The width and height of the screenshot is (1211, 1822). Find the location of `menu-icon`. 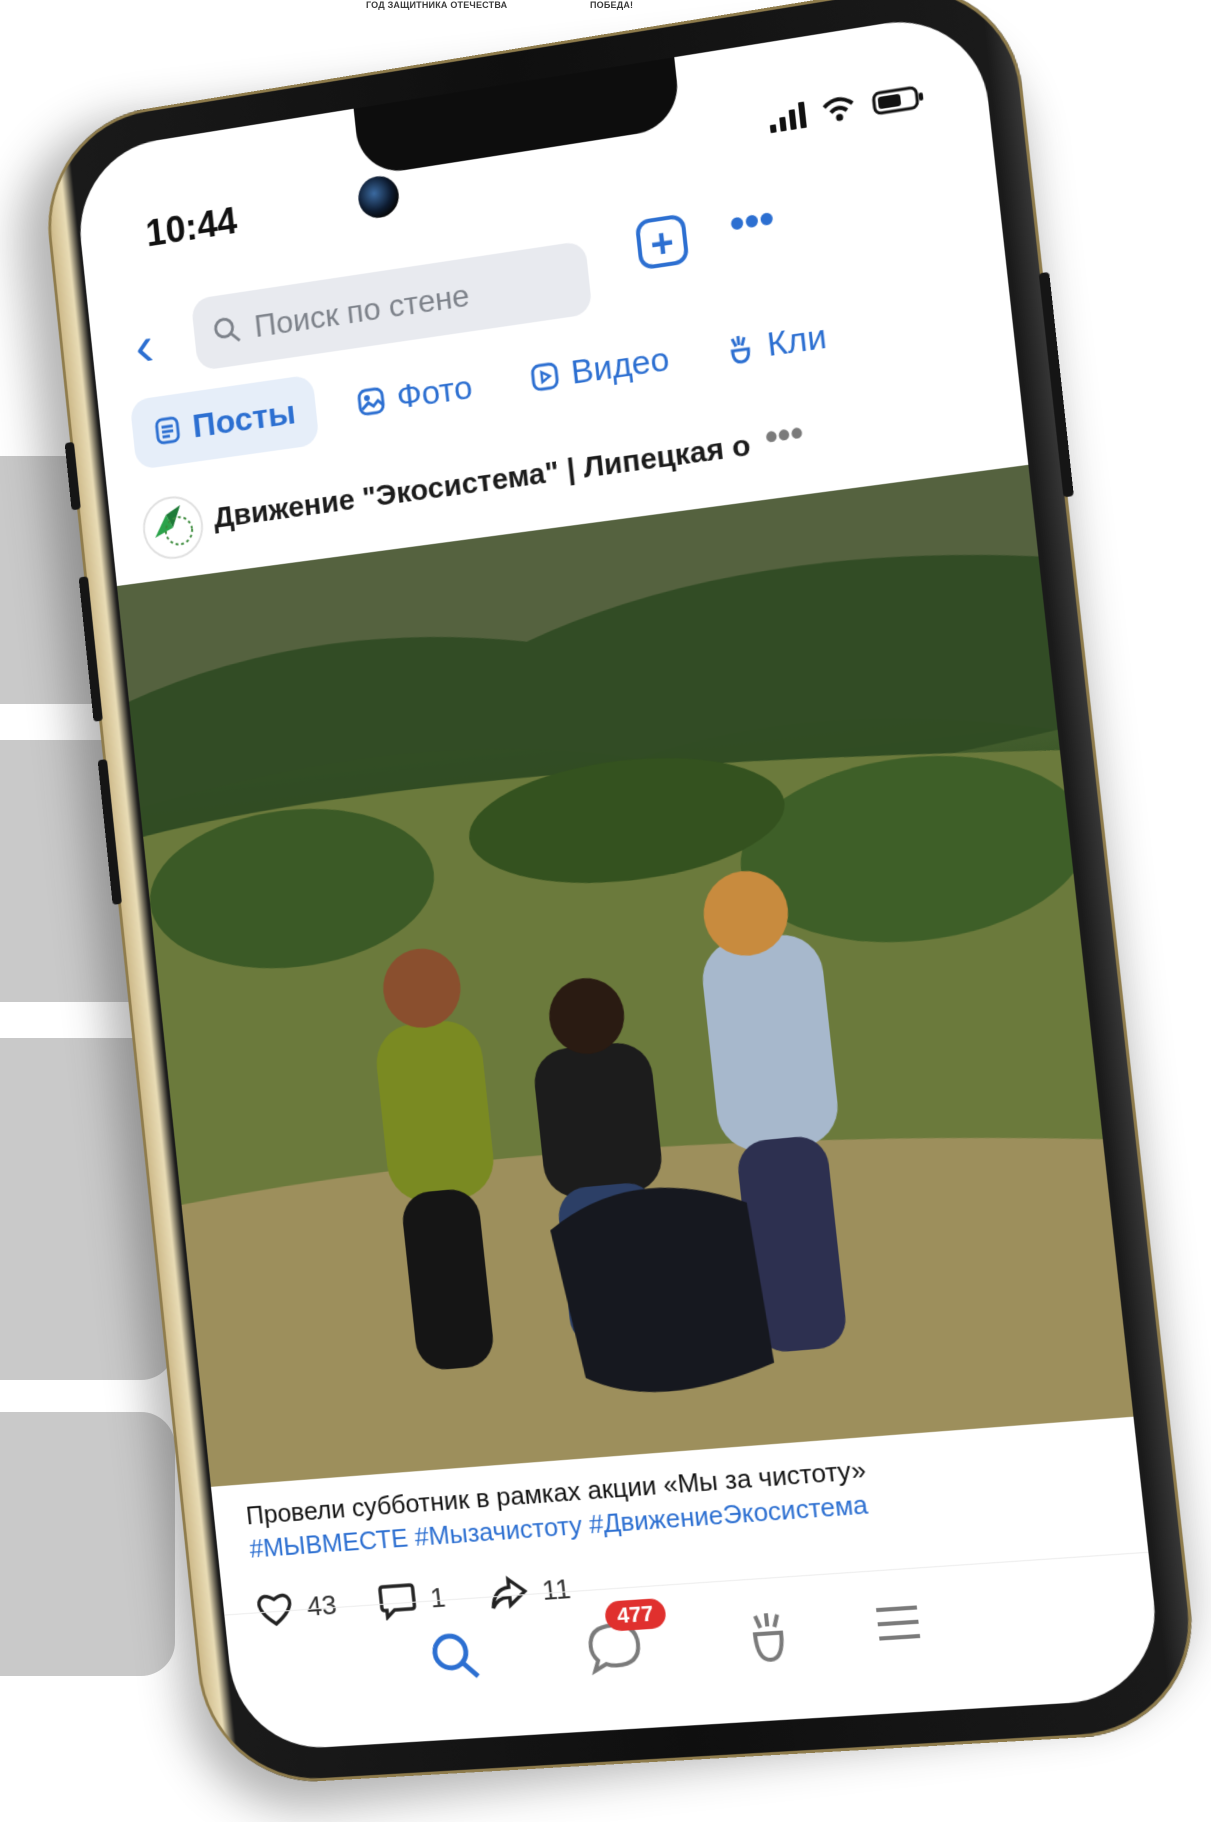

menu-icon is located at coordinates (898, 1623).